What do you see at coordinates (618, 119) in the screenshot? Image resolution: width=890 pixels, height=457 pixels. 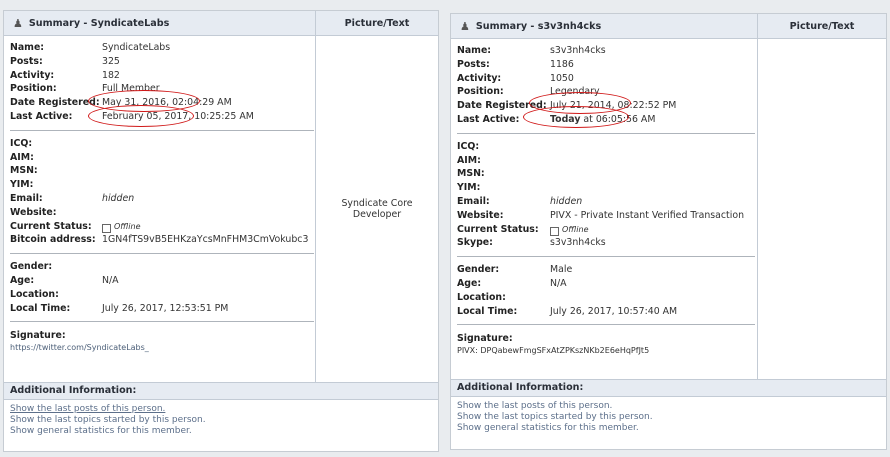 I see `last-active-time: at 06:05:56 AM` at bounding box center [618, 119].